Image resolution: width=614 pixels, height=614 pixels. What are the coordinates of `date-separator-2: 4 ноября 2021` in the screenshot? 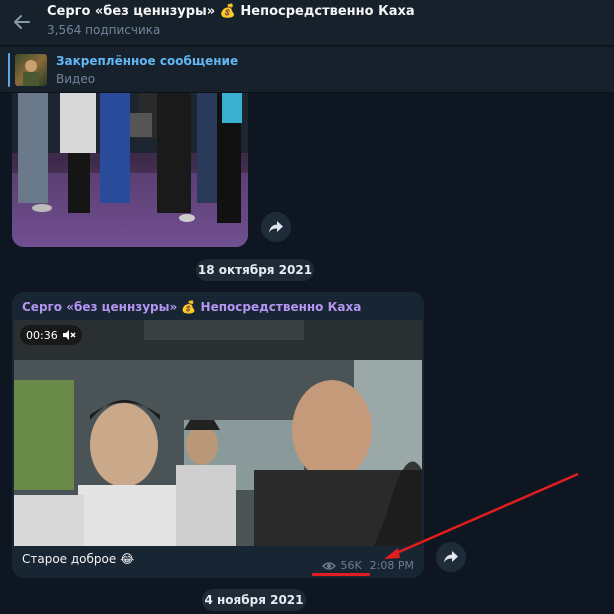 It's located at (254, 600).